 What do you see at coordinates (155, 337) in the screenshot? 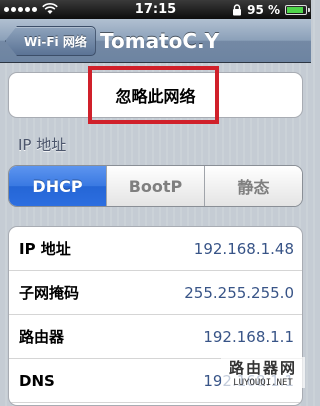
I see `info-row-router: 路由器 192.168.1.1` at bounding box center [155, 337].